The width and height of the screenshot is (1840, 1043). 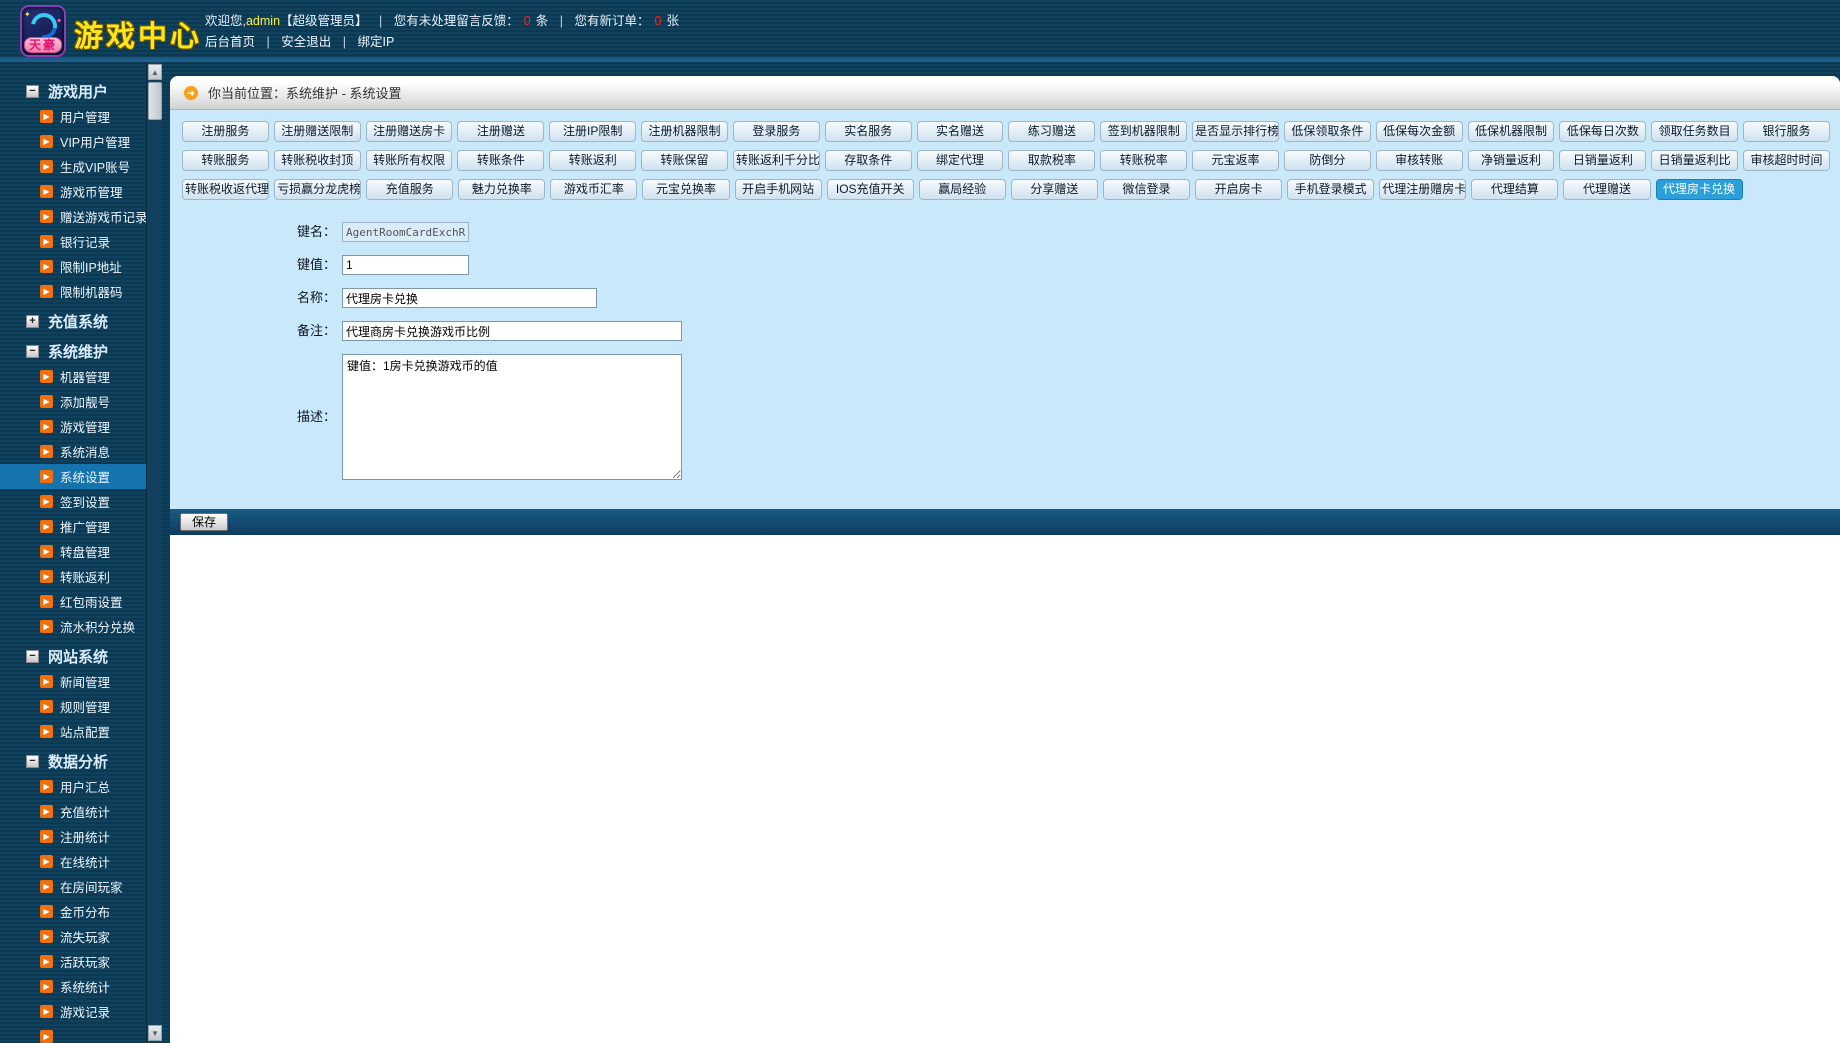 What do you see at coordinates (593, 131) in the screenshot?
I see `tab-button: 注册IP限制` at bounding box center [593, 131].